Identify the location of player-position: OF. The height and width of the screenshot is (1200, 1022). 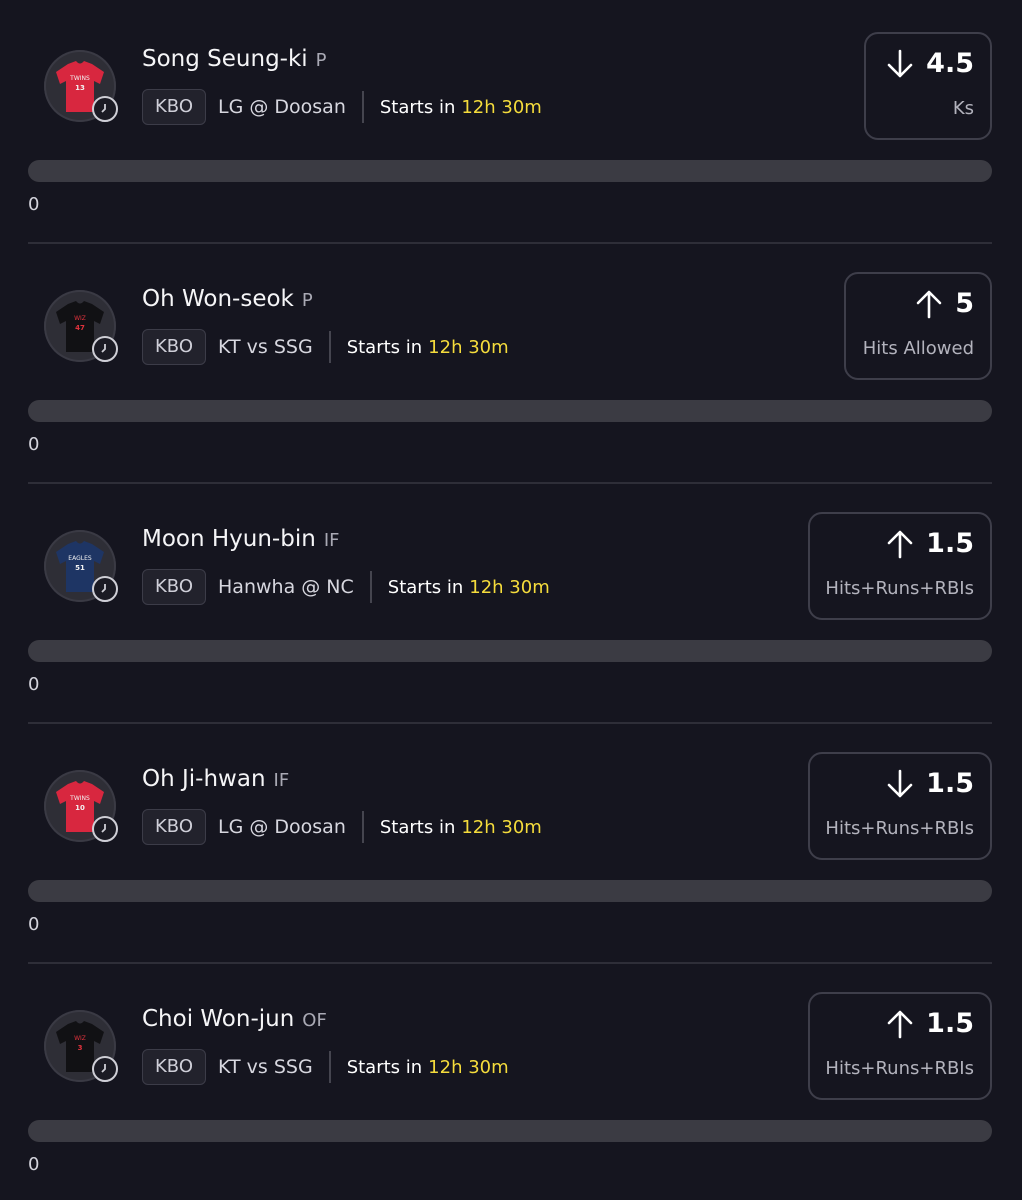
(314, 1020).